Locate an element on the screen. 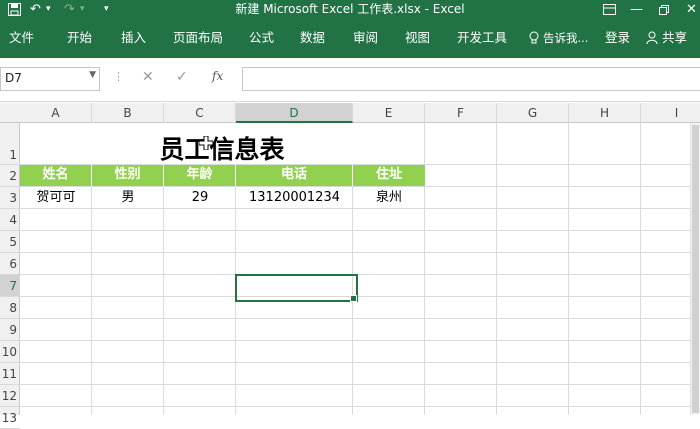  scrollbar-thumb is located at coordinates (695, 269).